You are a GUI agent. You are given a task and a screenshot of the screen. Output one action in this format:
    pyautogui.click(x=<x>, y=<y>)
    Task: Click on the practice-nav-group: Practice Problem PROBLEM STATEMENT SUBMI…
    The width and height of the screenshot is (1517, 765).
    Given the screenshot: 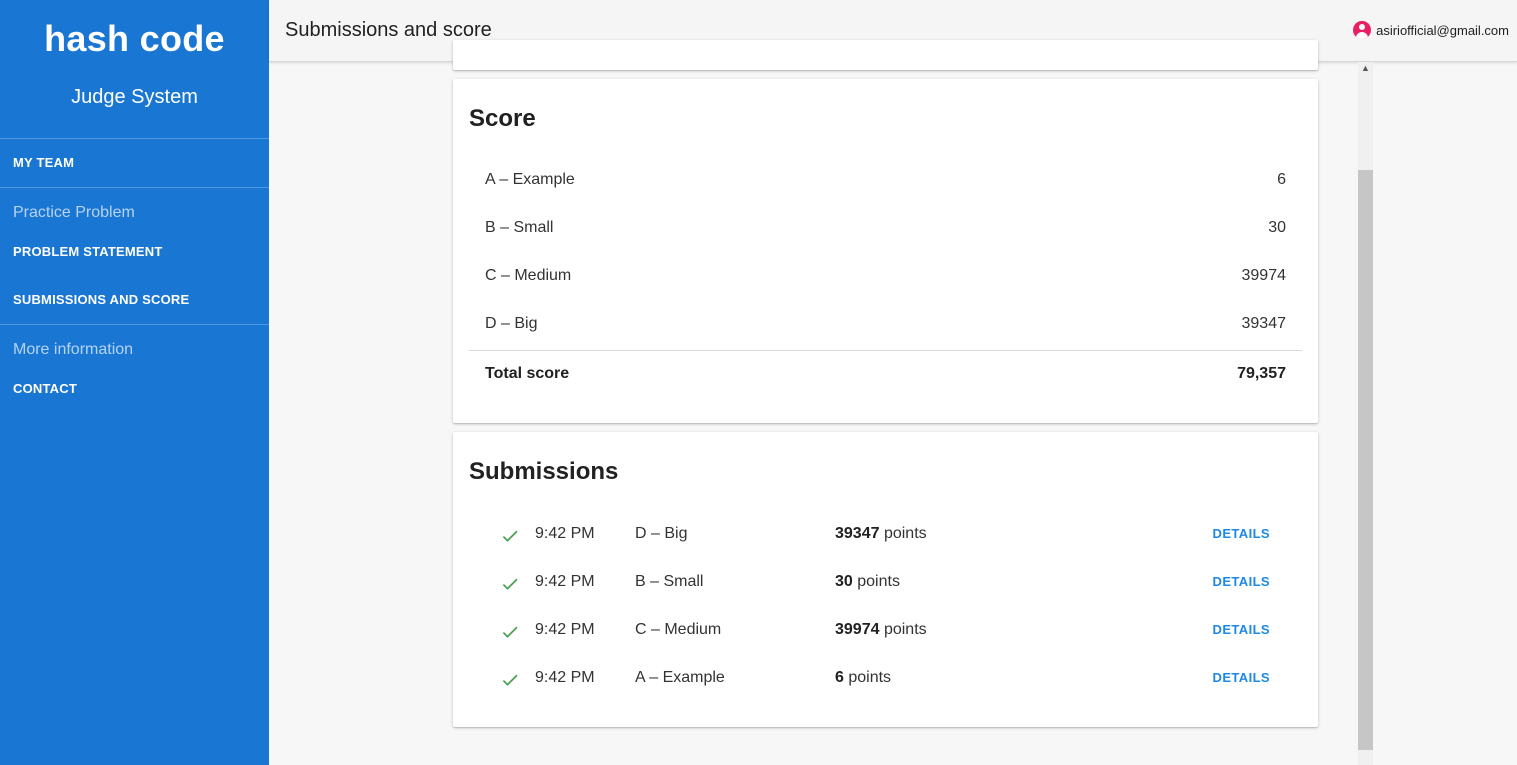 What is the action you would take?
    pyautogui.click(x=134, y=256)
    